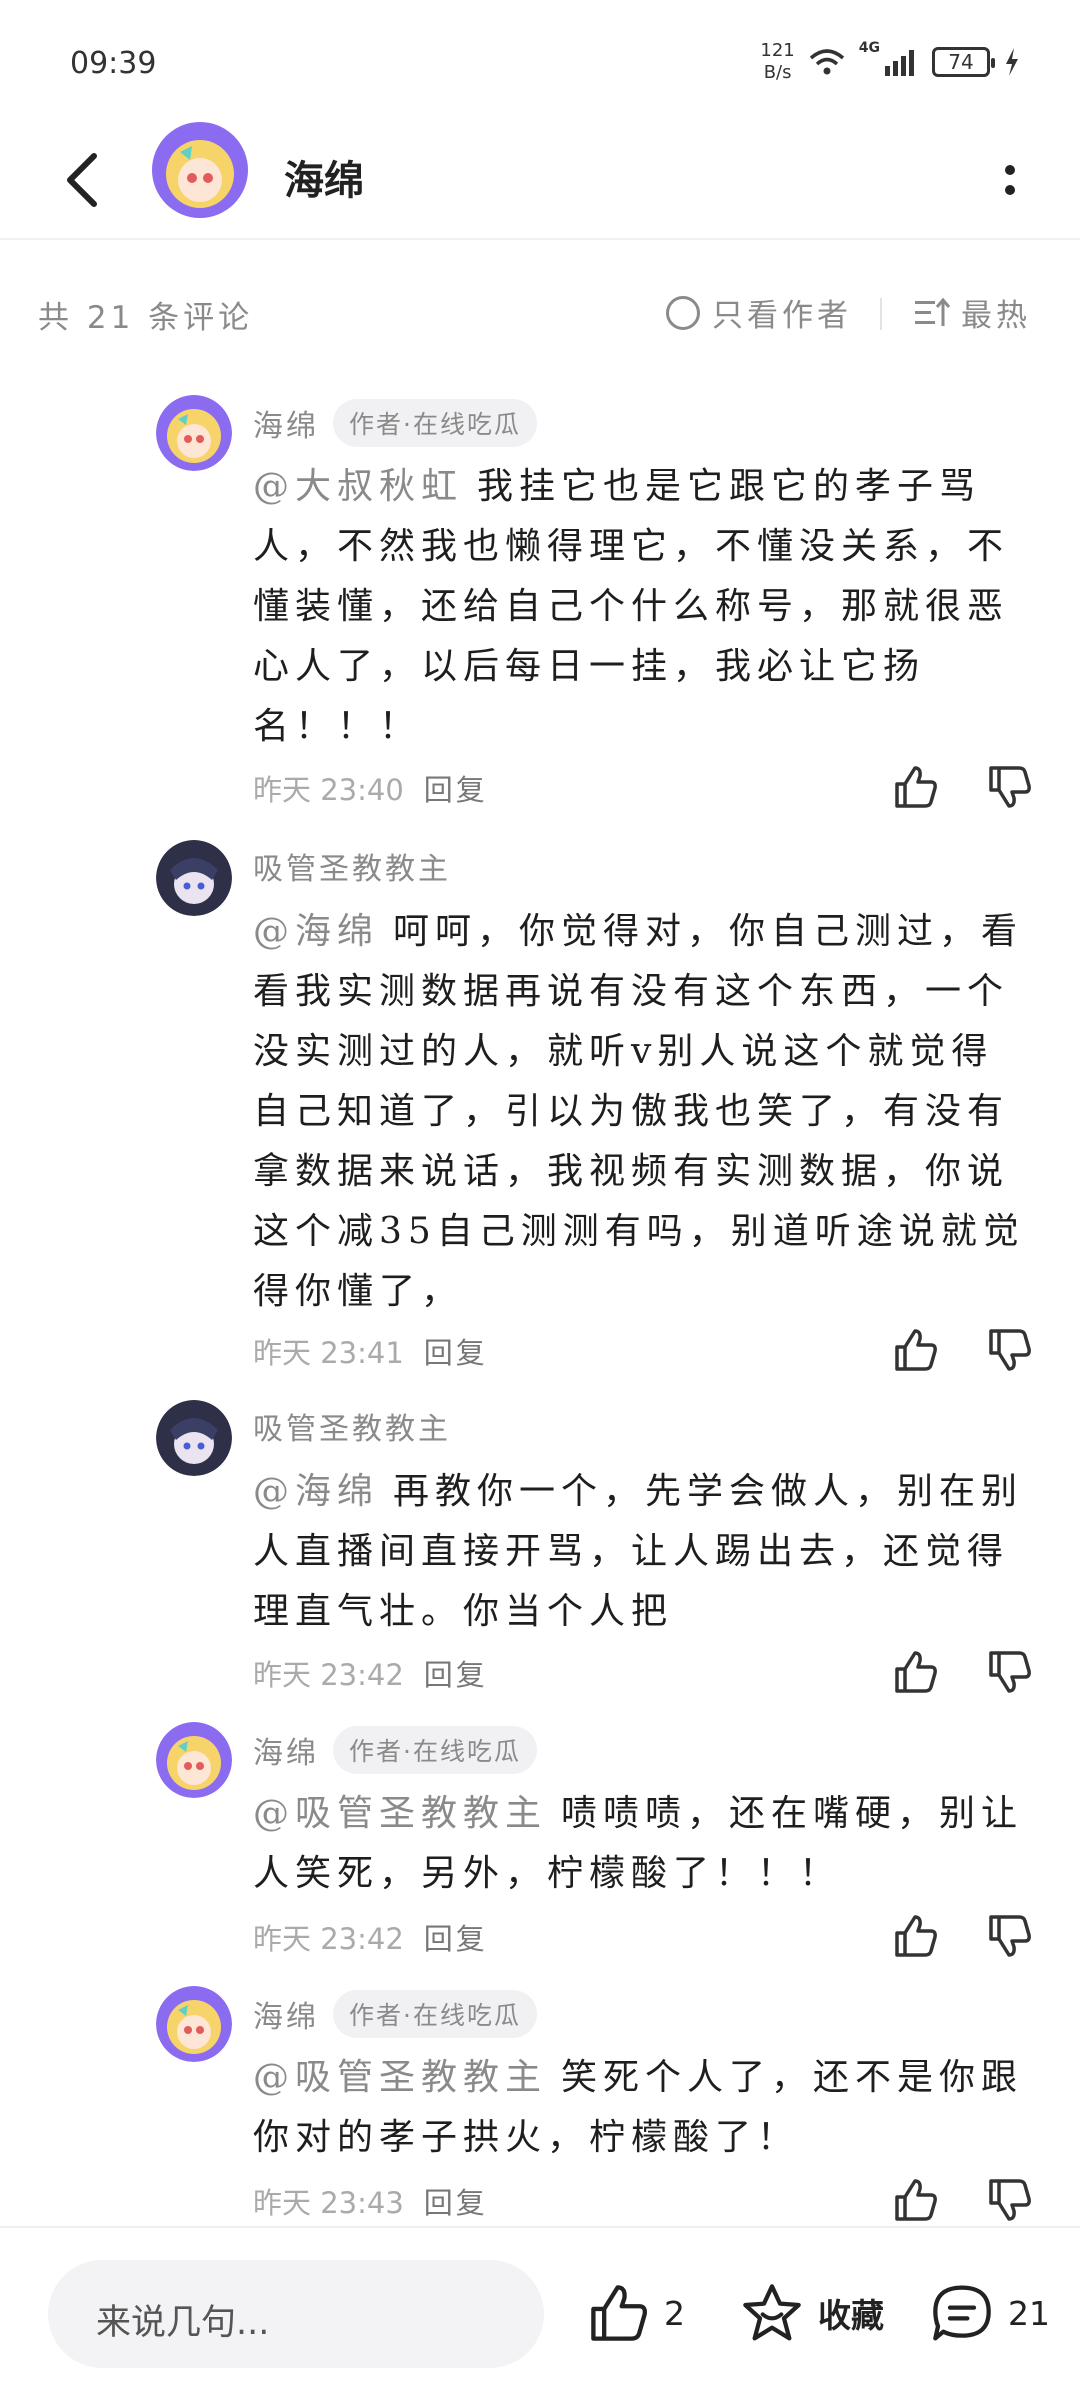 The width and height of the screenshot is (1080, 2398). Describe the element at coordinates (881, 314) in the screenshot. I see `divider` at that location.